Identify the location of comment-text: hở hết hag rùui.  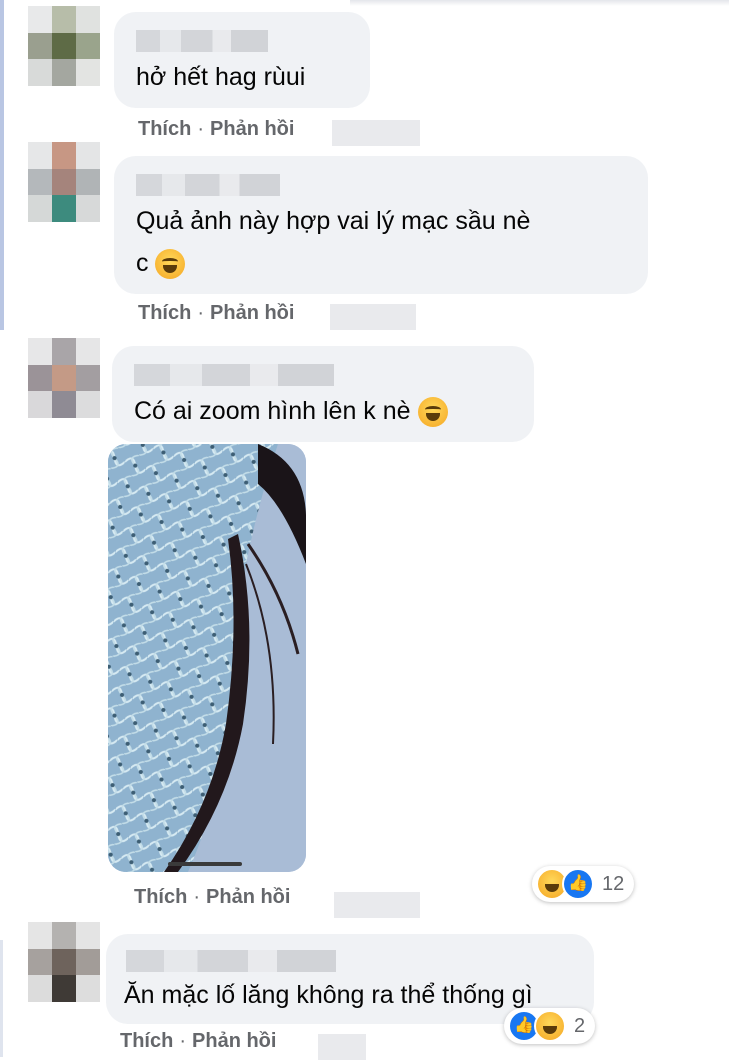
(221, 77).